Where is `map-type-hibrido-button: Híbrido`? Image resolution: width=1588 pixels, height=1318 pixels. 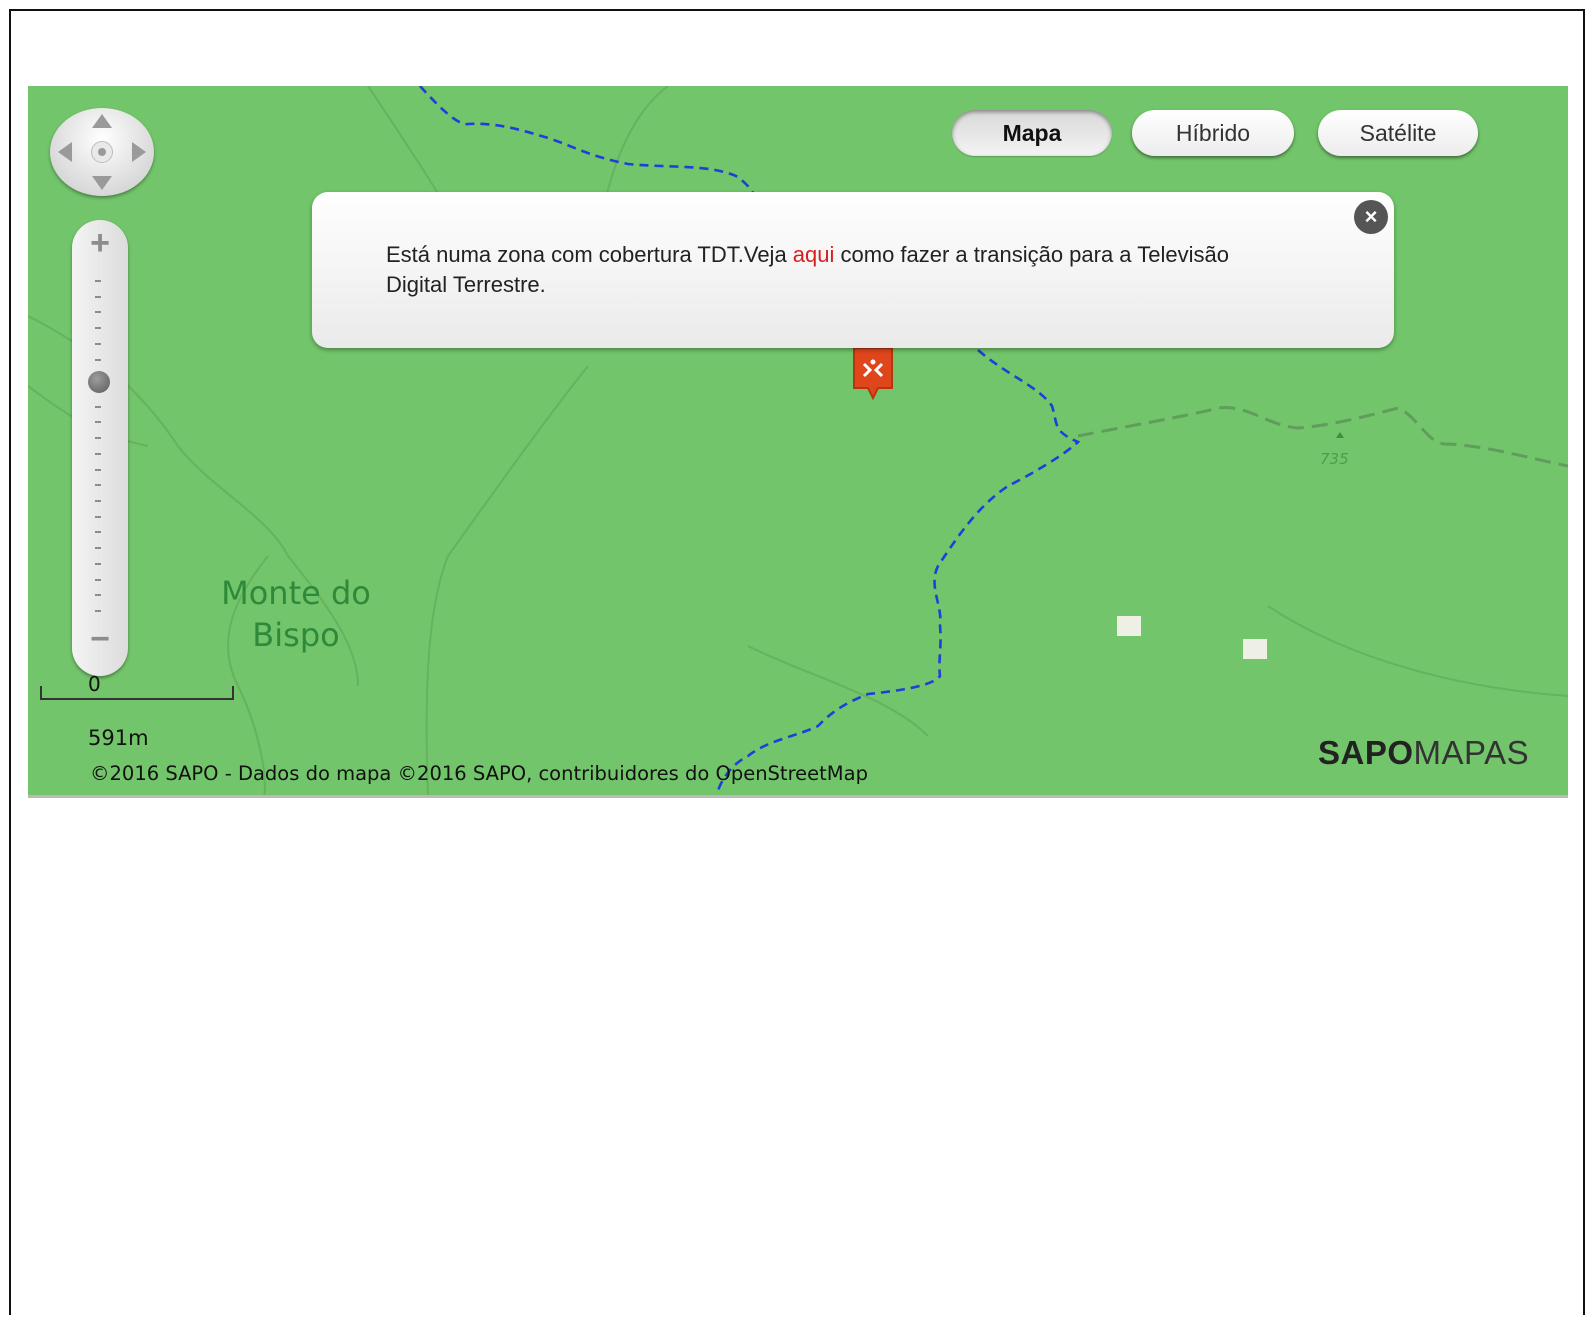 map-type-hibrido-button: Híbrido is located at coordinates (1213, 133).